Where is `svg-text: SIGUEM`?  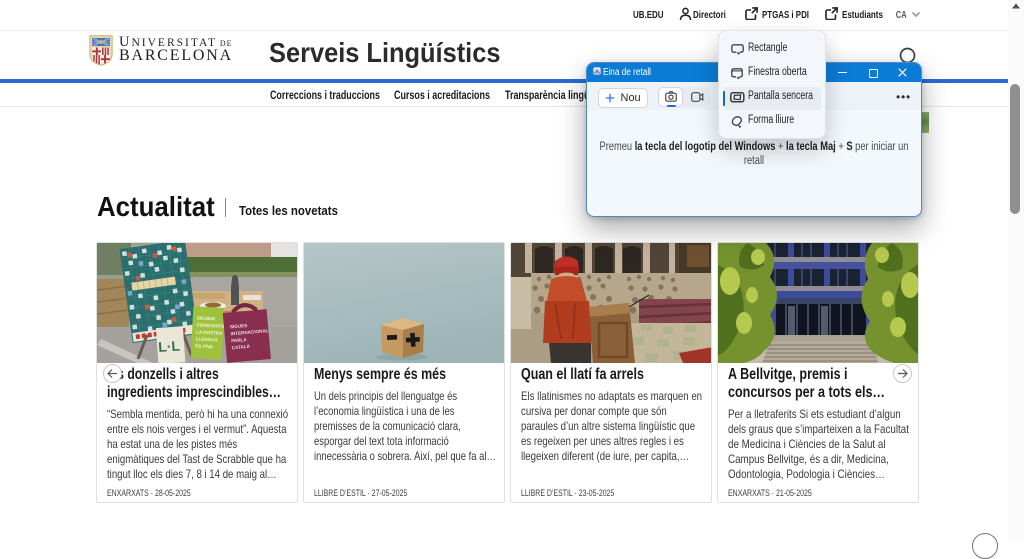 svg-text: SIGUEM is located at coordinates (206, 318).